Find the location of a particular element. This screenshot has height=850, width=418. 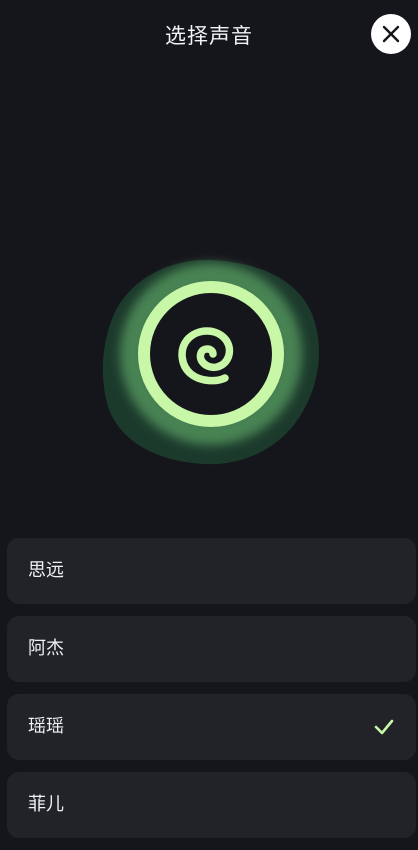

close-icon is located at coordinates (391, 34).